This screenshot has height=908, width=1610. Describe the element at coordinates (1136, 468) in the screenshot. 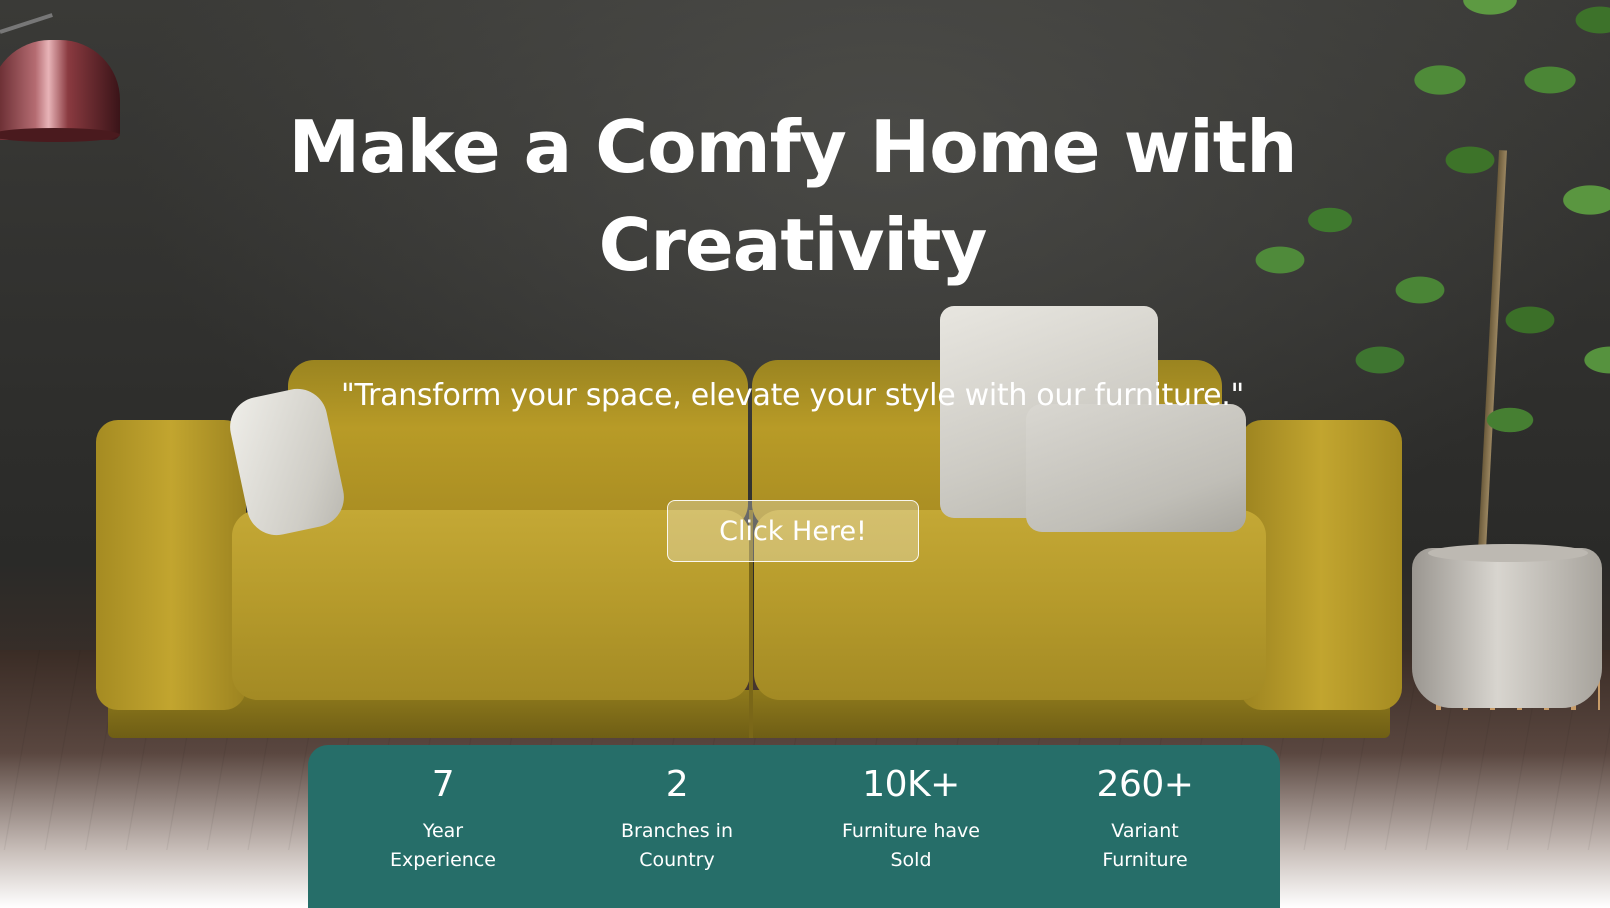

I see `pillow-front` at that location.